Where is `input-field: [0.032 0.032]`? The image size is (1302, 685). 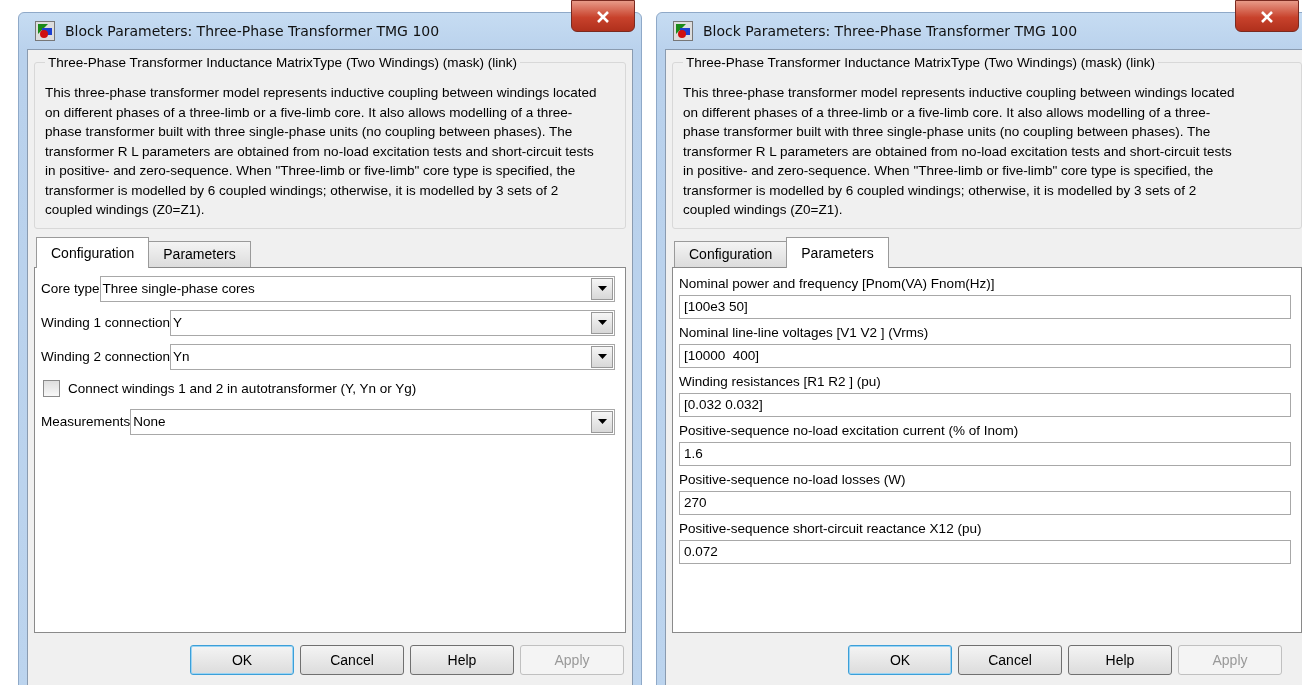
input-field: [0.032 0.032] is located at coordinates (985, 404).